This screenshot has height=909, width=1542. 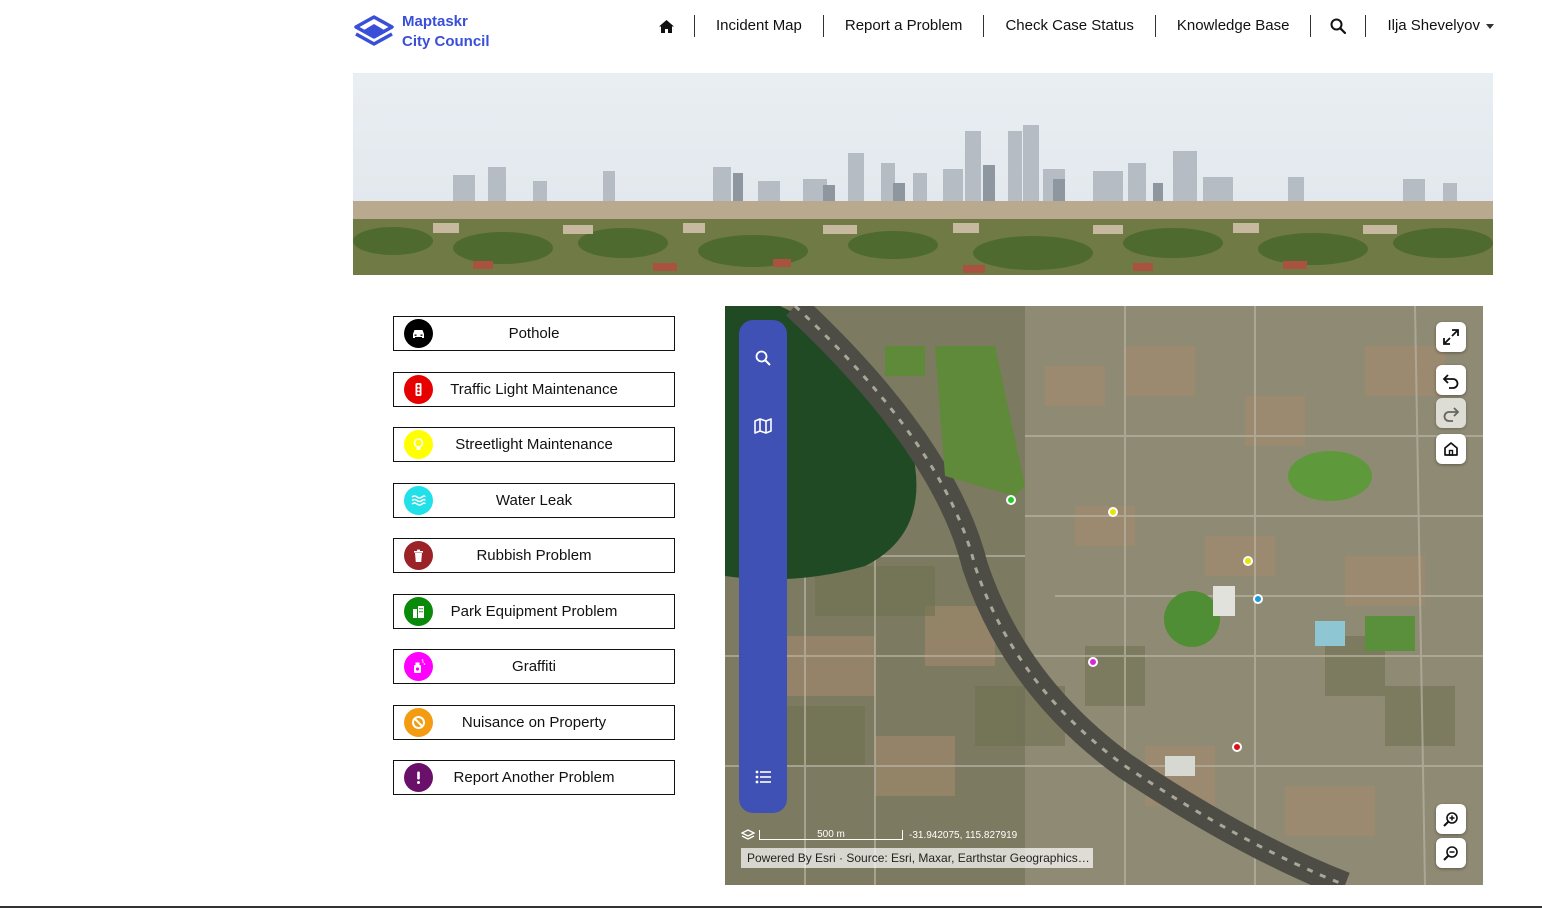 I want to click on cursor-coordinates: -31.942075, 115.827919, so click(x=963, y=835).